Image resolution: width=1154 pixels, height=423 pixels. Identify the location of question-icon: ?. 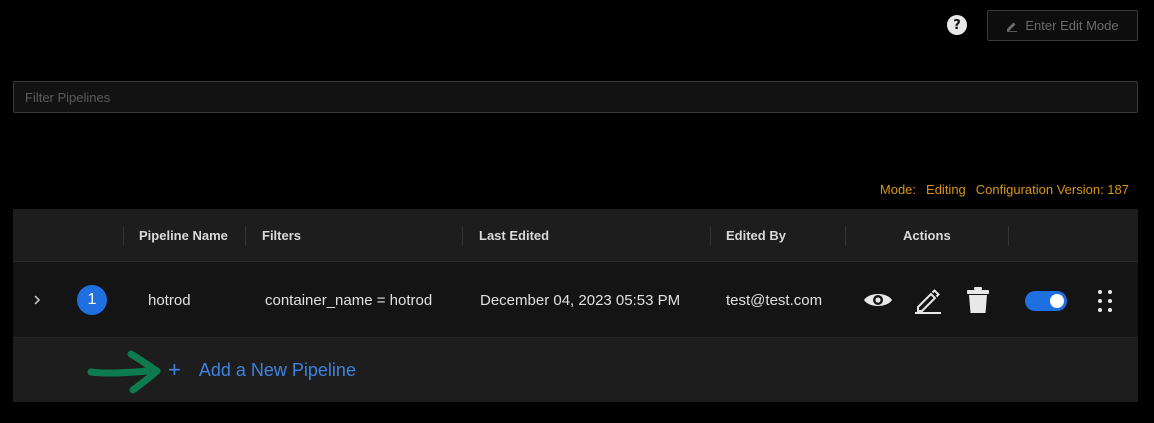
(957, 25).